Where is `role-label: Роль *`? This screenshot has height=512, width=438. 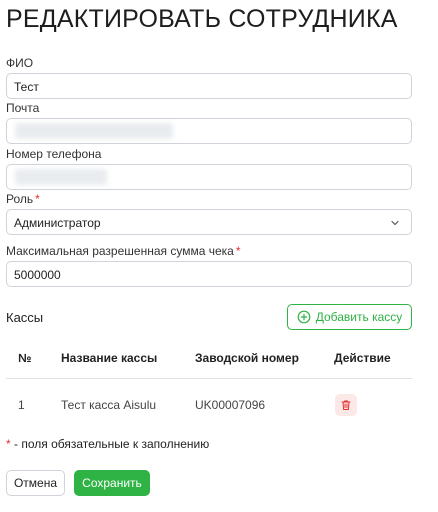
role-label: Роль * is located at coordinates (23, 199).